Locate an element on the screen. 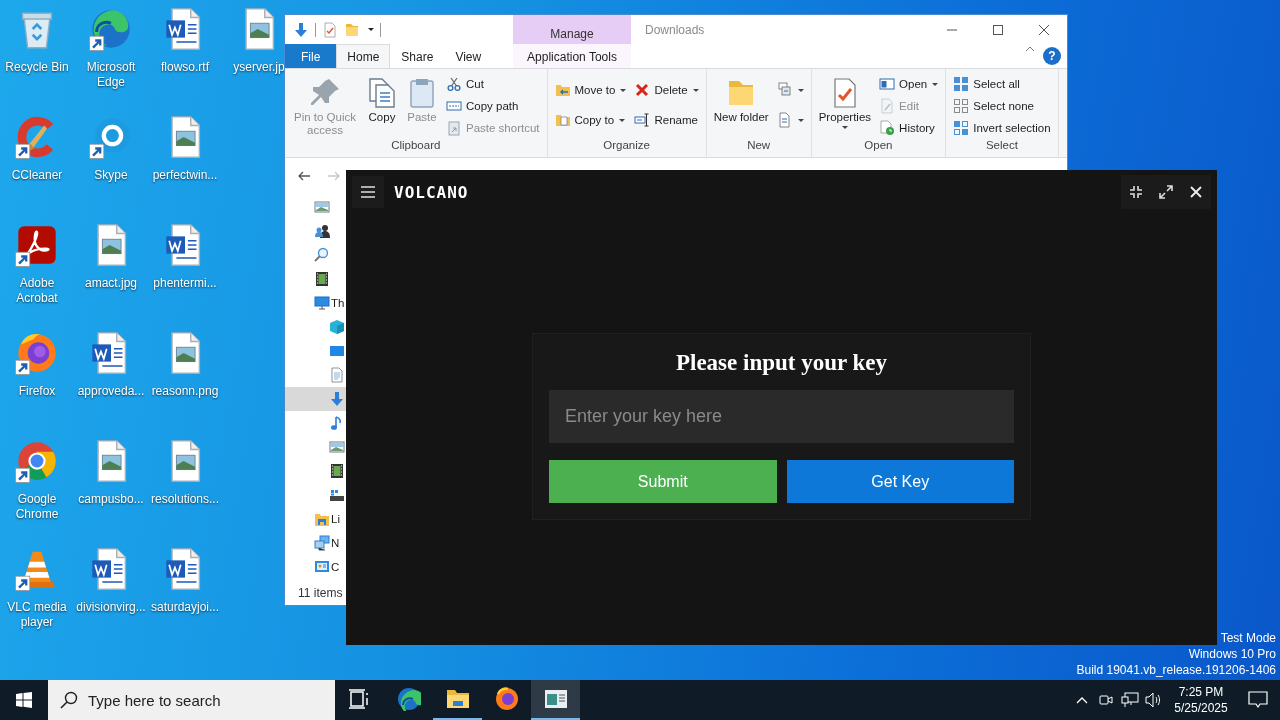 This screenshot has width=1280, height=720. library-icon is located at coordinates (322, 519).